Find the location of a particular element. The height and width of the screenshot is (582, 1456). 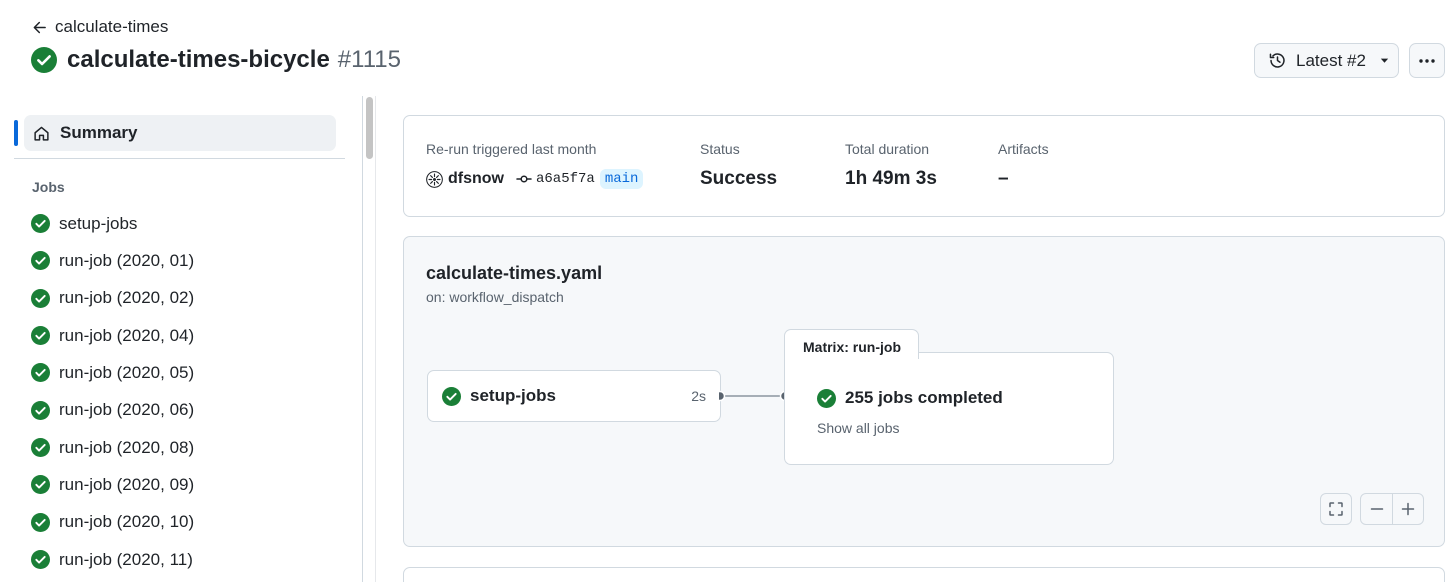

attempt-label: Latest #2 is located at coordinates (1331, 60).